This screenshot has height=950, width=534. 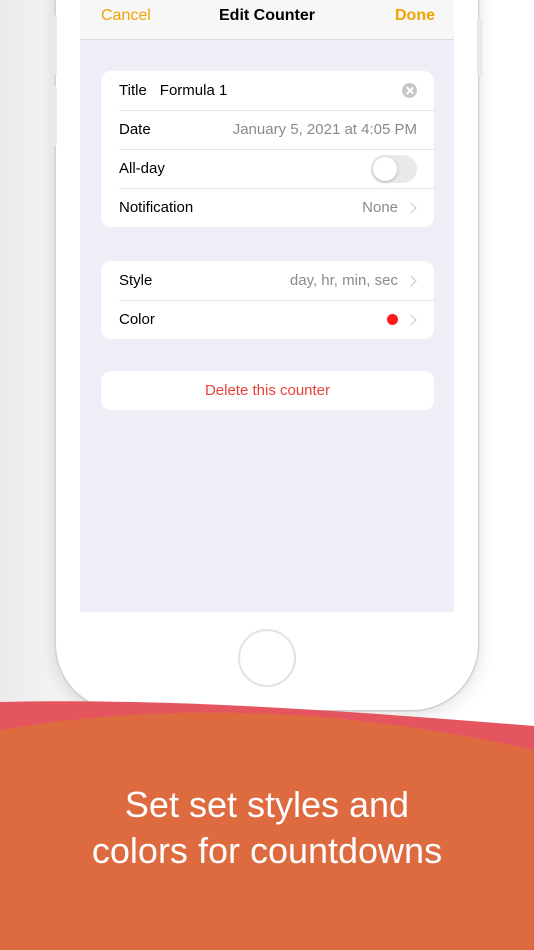 I want to click on volume-up-button, so click(x=54, y=45).